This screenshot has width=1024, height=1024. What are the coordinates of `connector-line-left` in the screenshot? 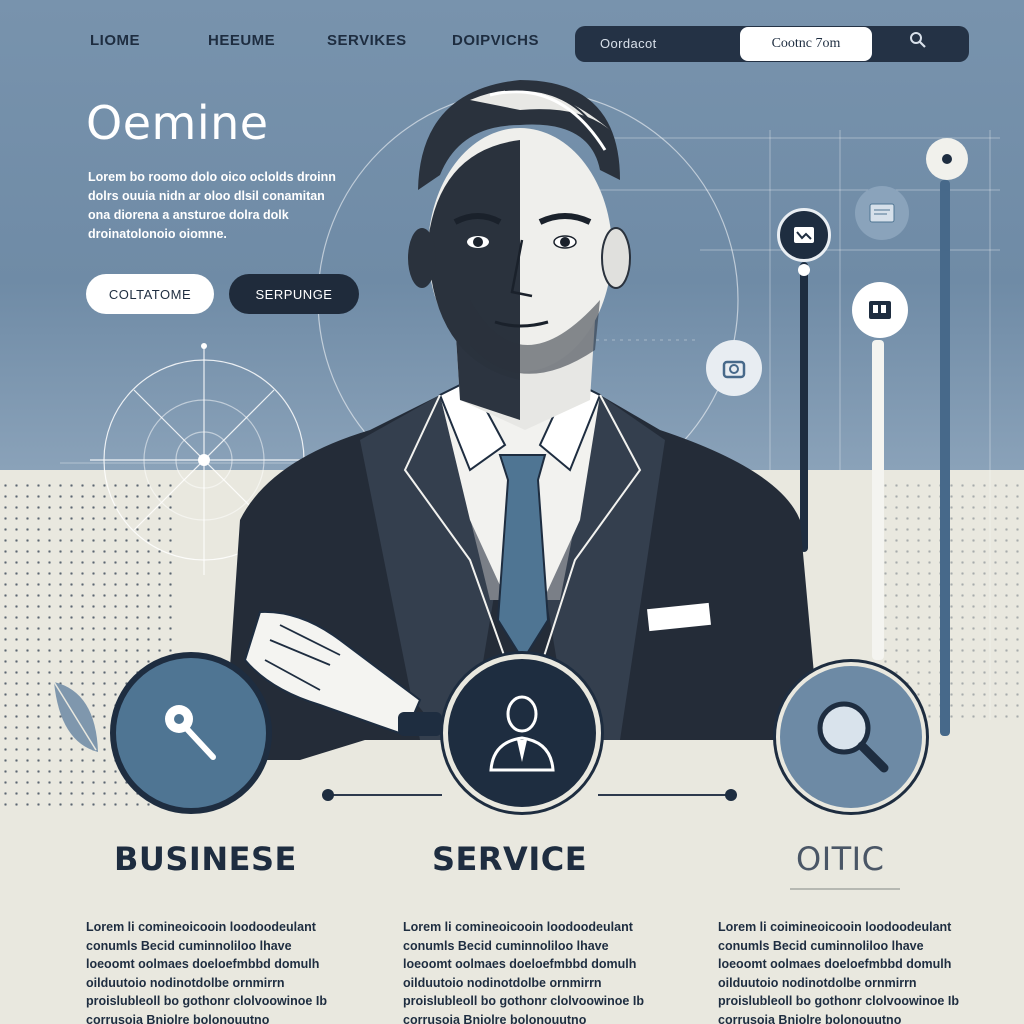 It's located at (386, 795).